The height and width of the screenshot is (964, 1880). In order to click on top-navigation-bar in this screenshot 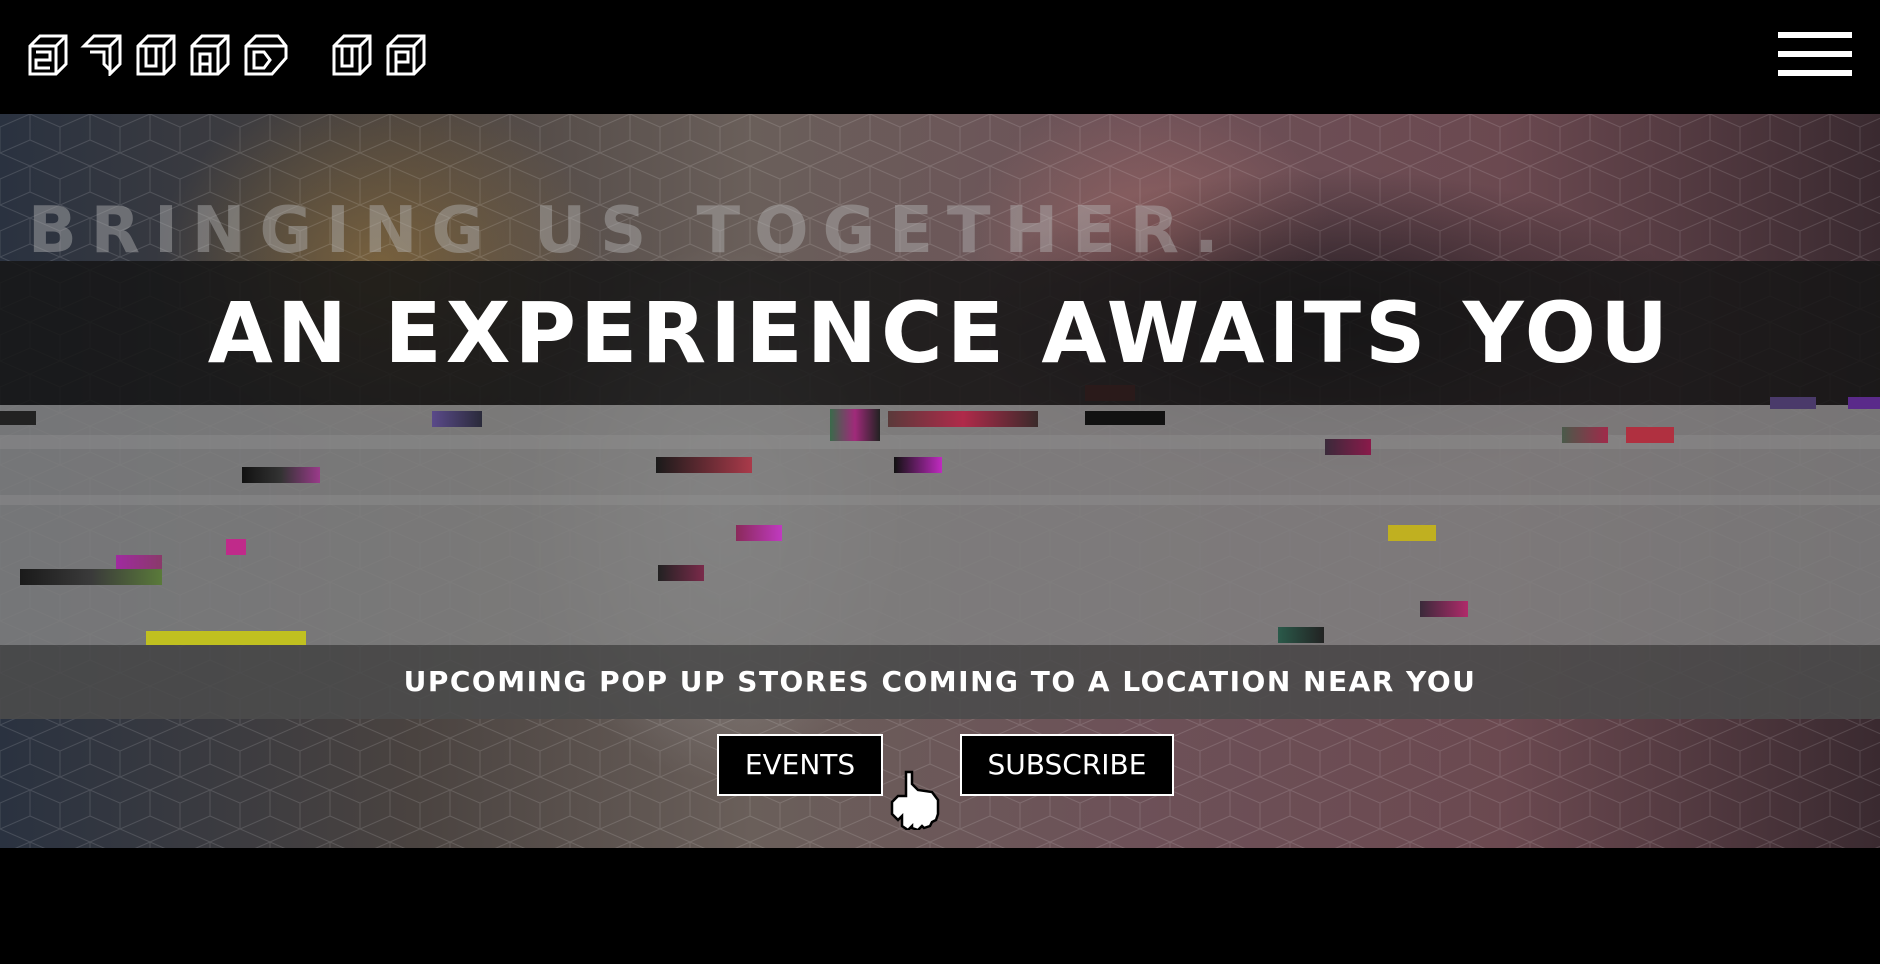, I will do `click(940, 57)`.